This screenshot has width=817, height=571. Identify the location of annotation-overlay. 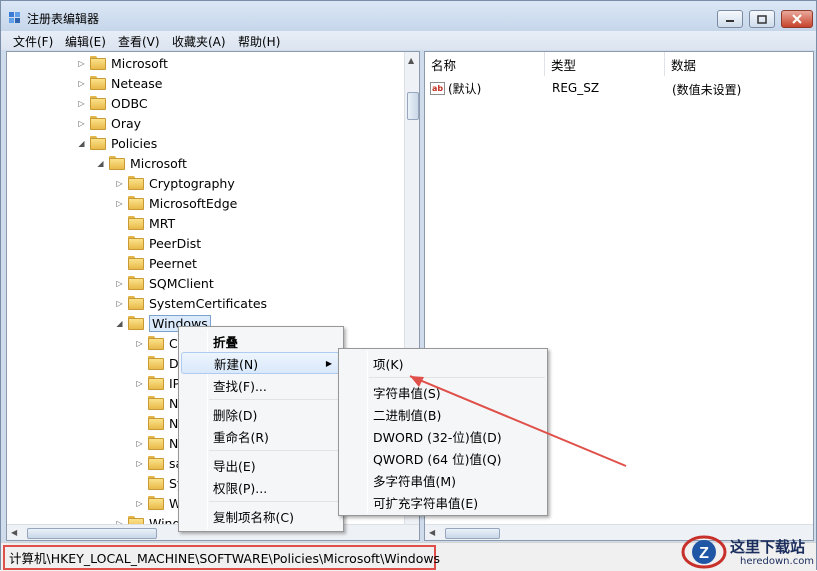
(518, 421).